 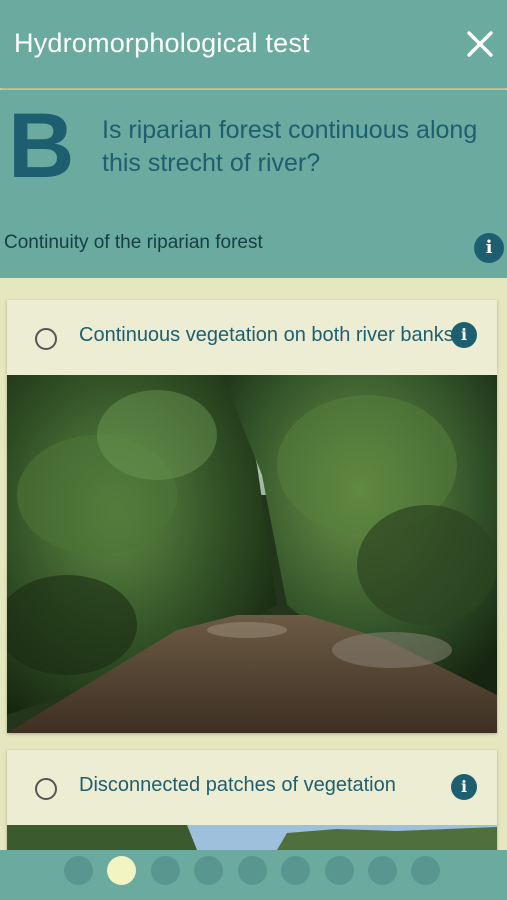 What do you see at coordinates (41, 146) in the screenshot?
I see `question-letter: B` at bounding box center [41, 146].